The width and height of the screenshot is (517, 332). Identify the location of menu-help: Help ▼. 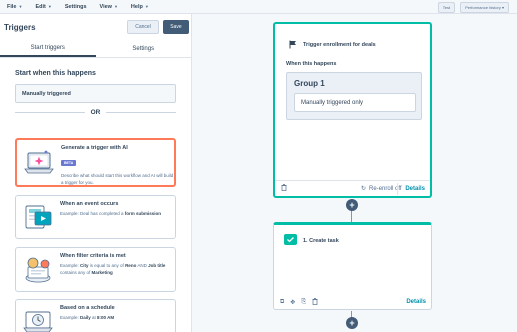
(140, 7).